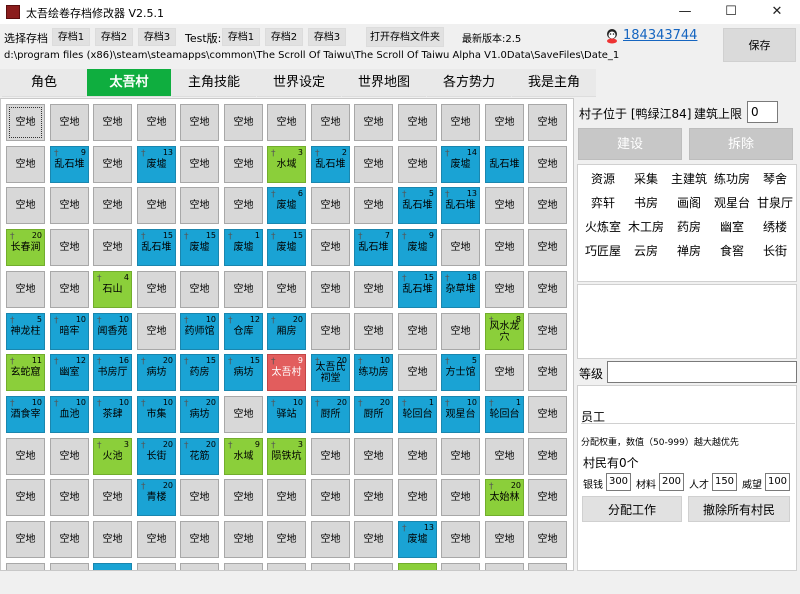 This screenshot has width=800, height=594. What do you see at coordinates (731, 12) in the screenshot?
I see `maximize-button: ☐` at bounding box center [731, 12].